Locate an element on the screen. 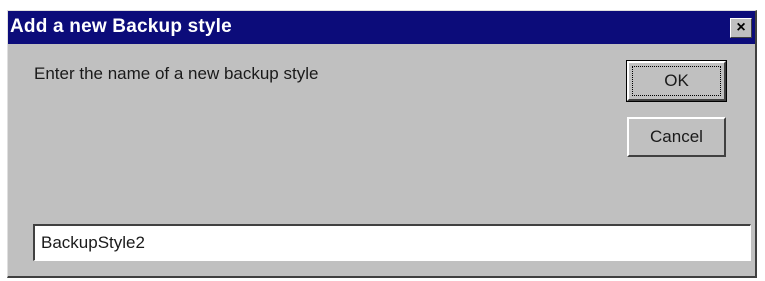  backup-style-name-input is located at coordinates (392, 242).